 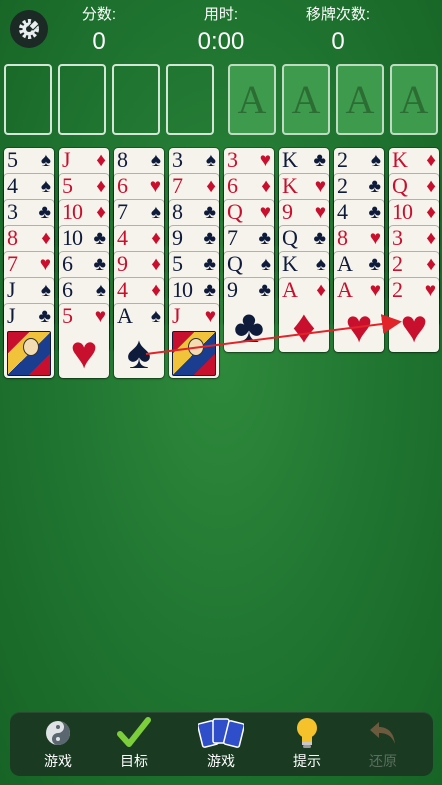 I want to click on card-a-of-diamonds: A ♦ ♦, so click(x=304, y=315).